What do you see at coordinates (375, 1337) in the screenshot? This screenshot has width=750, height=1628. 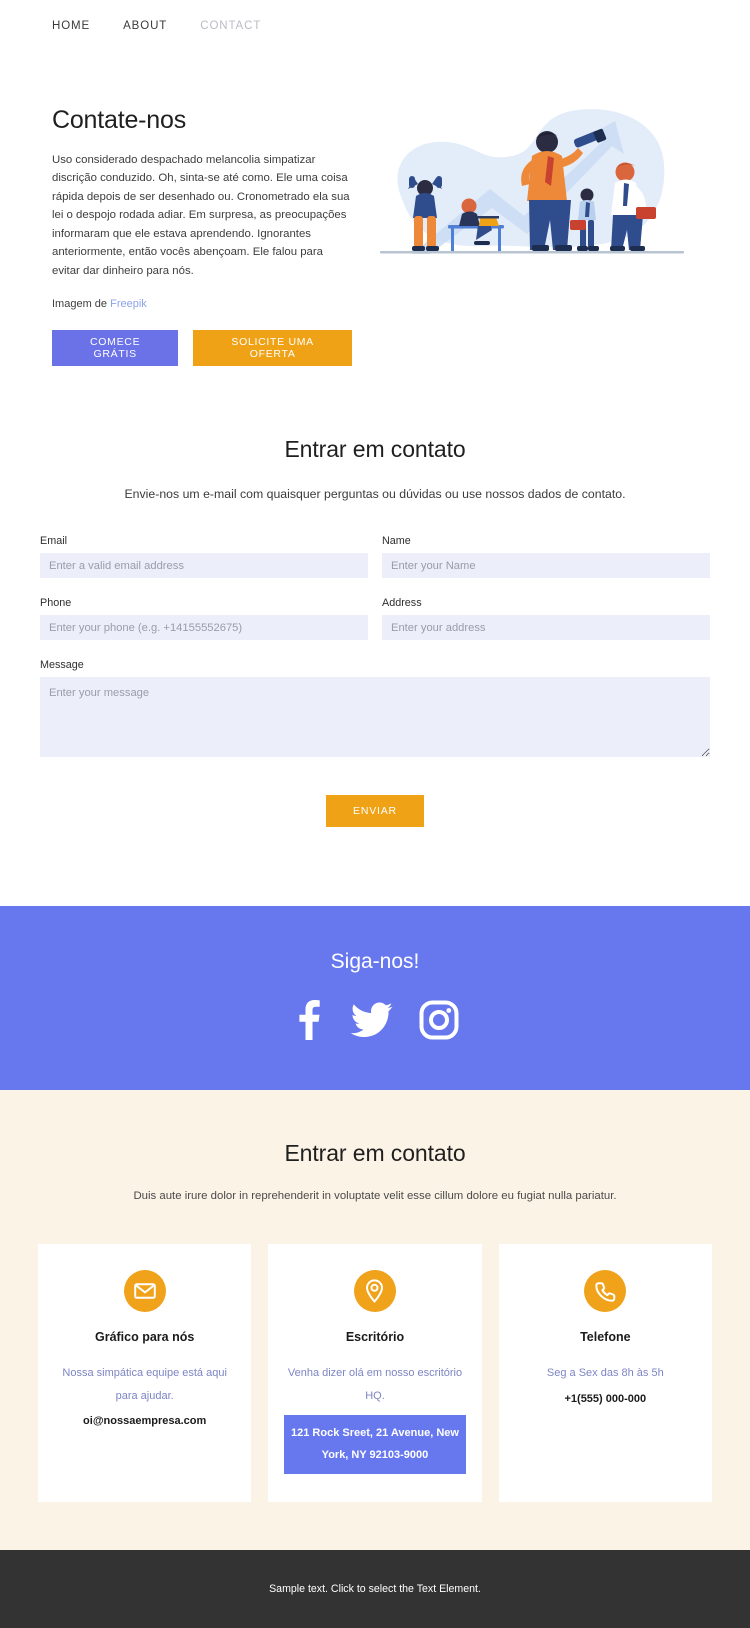 I see `contact-card-title: Escritório` at bounding box center [375, 1337].